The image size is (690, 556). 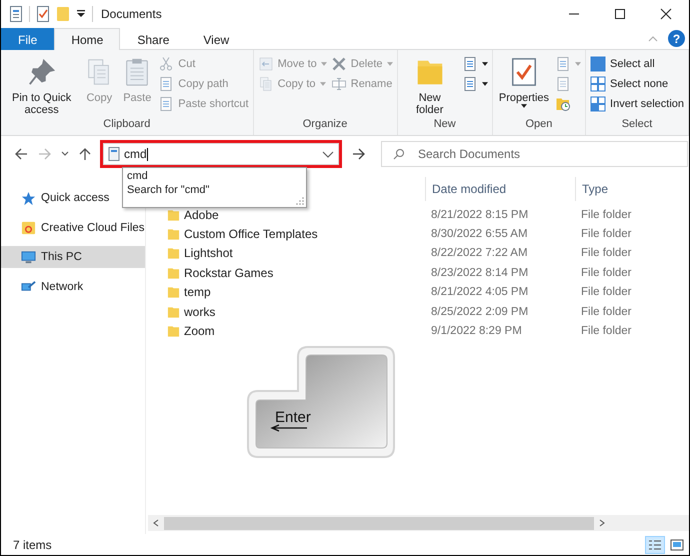 What do you see at coordinates (328, 154) in the screenshot?
I see `dropdown-caret-icon` at bounding box center [328, 154].